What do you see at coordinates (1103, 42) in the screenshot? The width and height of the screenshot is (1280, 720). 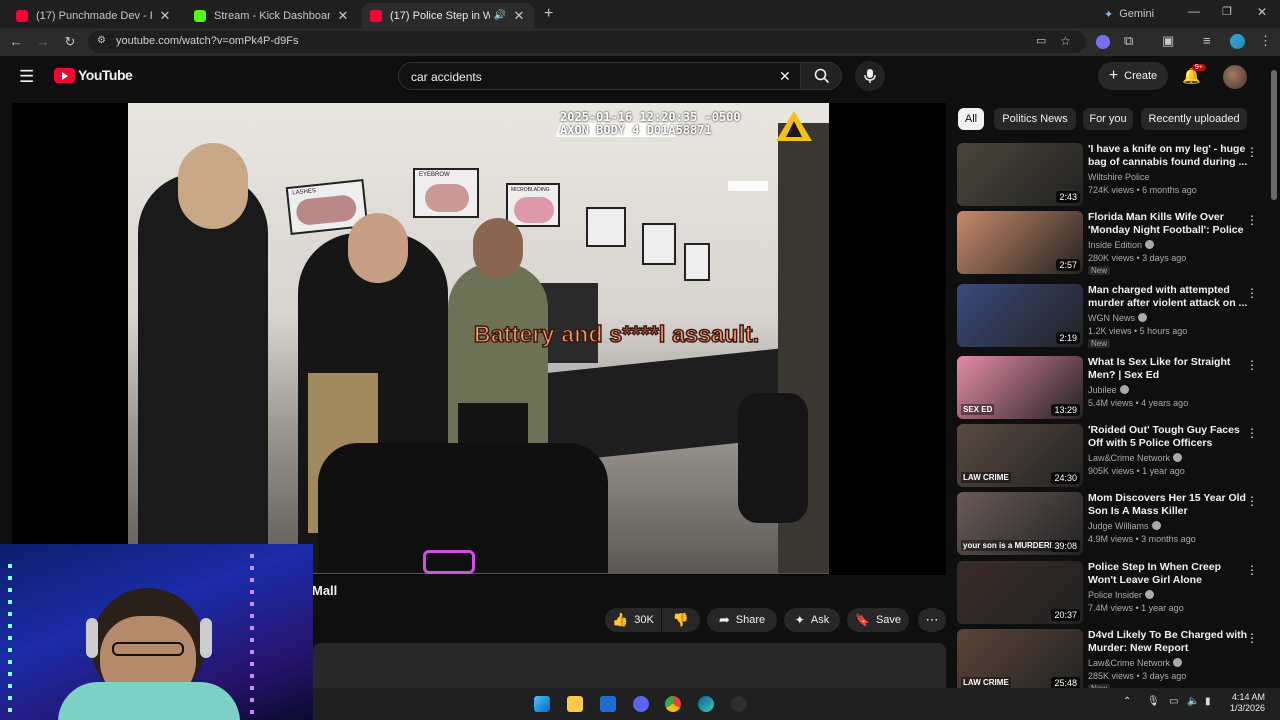 I see `extension-icon` at bounding box center [1103, 42].